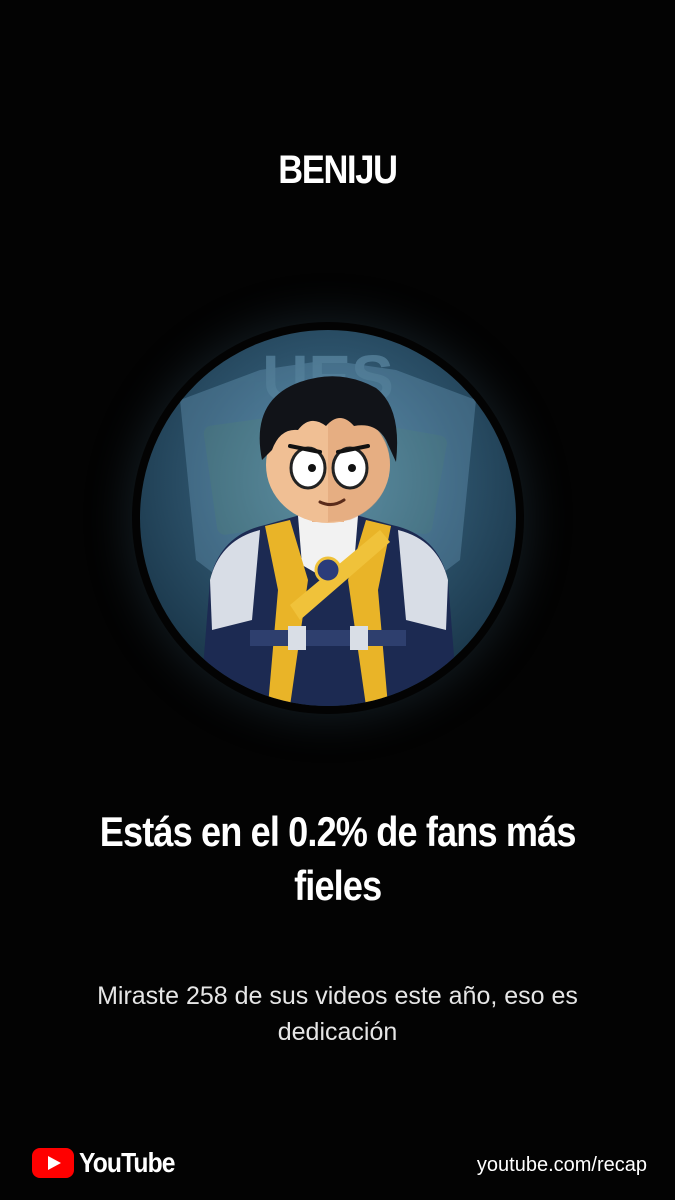 The height and width of the screenshot is (1200, 675). Describe the element at coordinates (337, 885) in the screenshot. I see `headline-line-2: fieles` at that location.